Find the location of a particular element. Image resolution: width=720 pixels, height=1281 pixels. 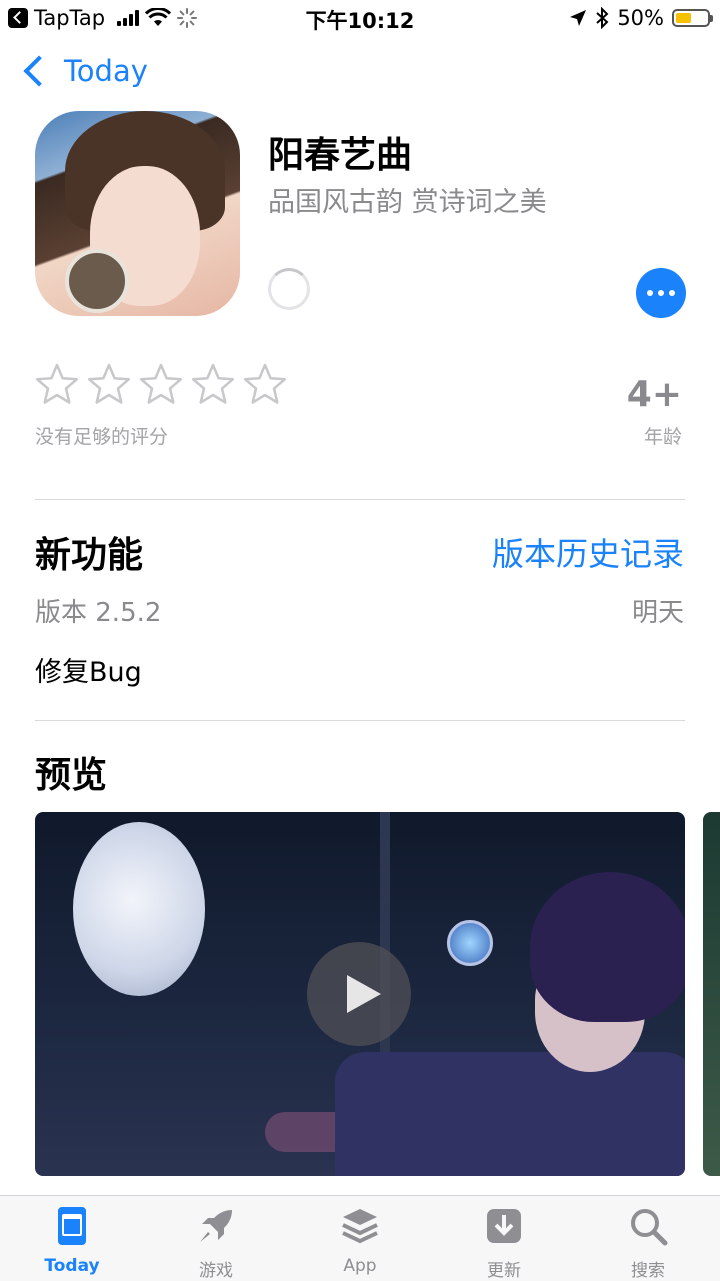

moon-artwork is located at coordinates (139, 909).